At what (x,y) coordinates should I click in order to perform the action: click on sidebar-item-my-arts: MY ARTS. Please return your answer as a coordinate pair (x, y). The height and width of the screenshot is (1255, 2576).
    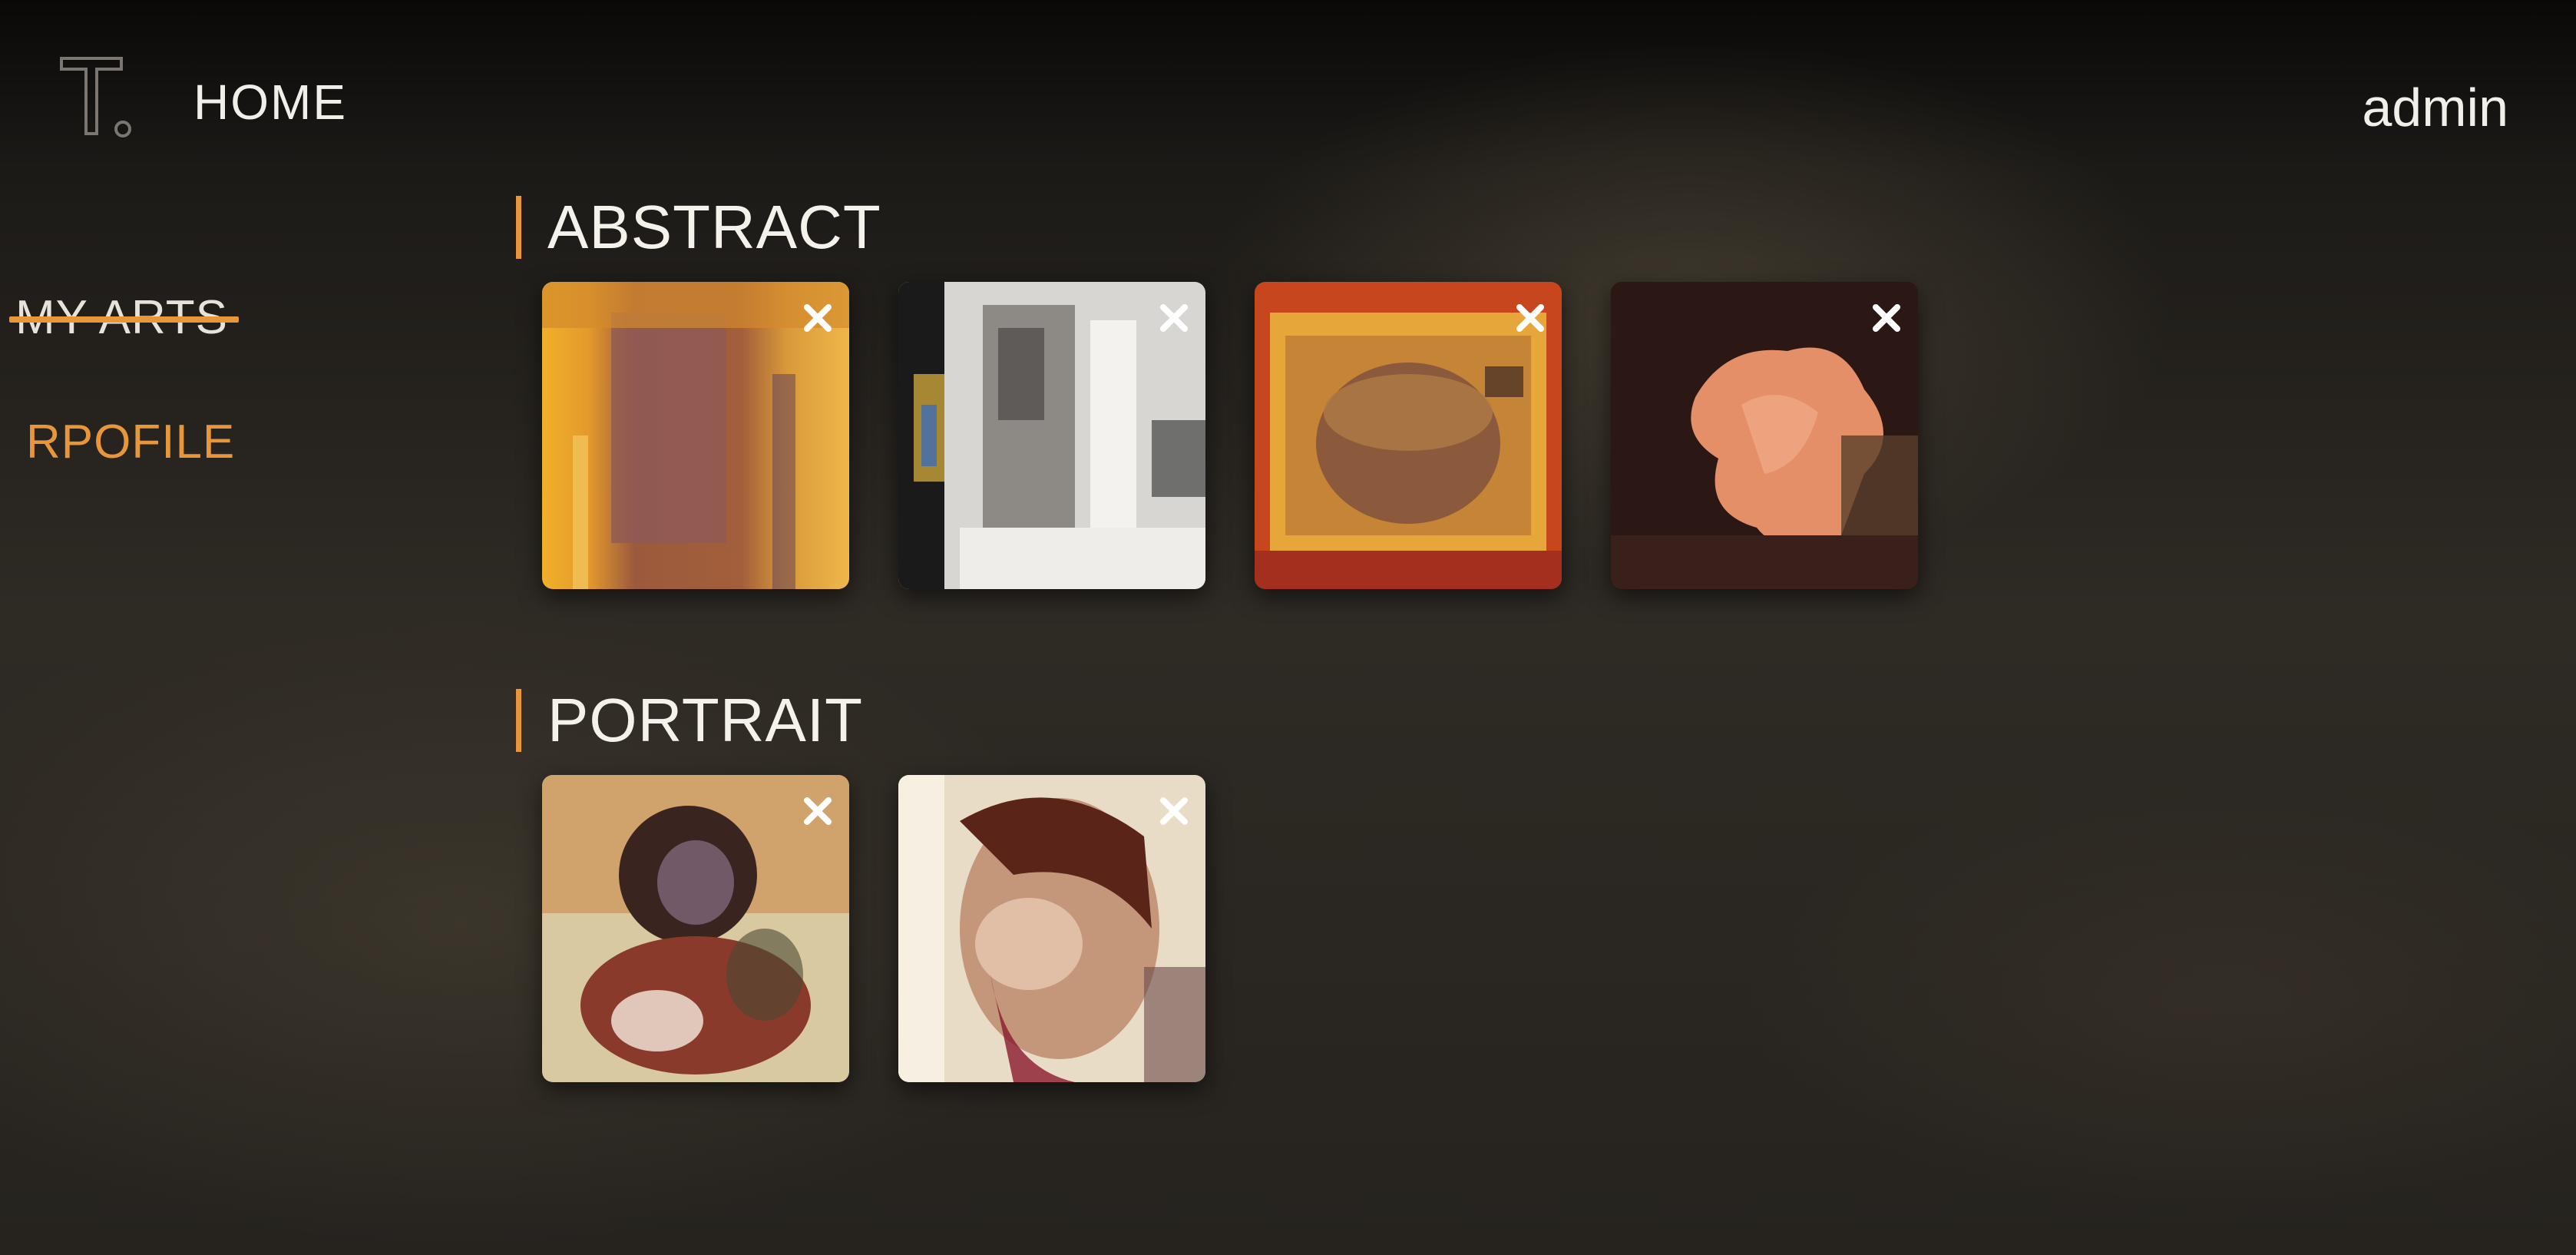
    Looking at the image, I should click on (124, 317).